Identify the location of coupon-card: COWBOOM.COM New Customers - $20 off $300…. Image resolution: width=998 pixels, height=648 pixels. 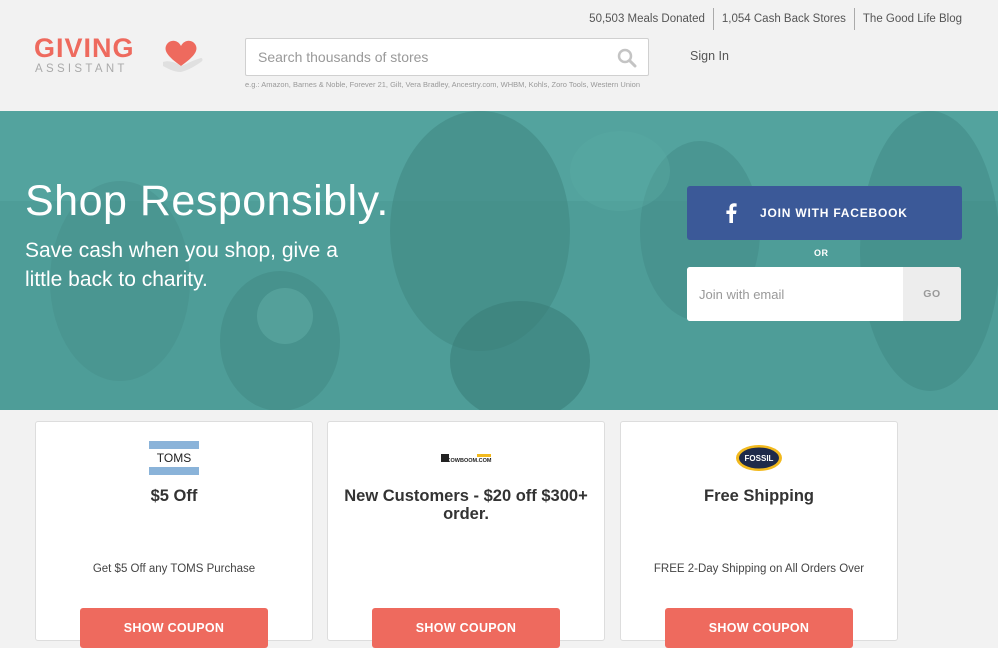
(466, 534).